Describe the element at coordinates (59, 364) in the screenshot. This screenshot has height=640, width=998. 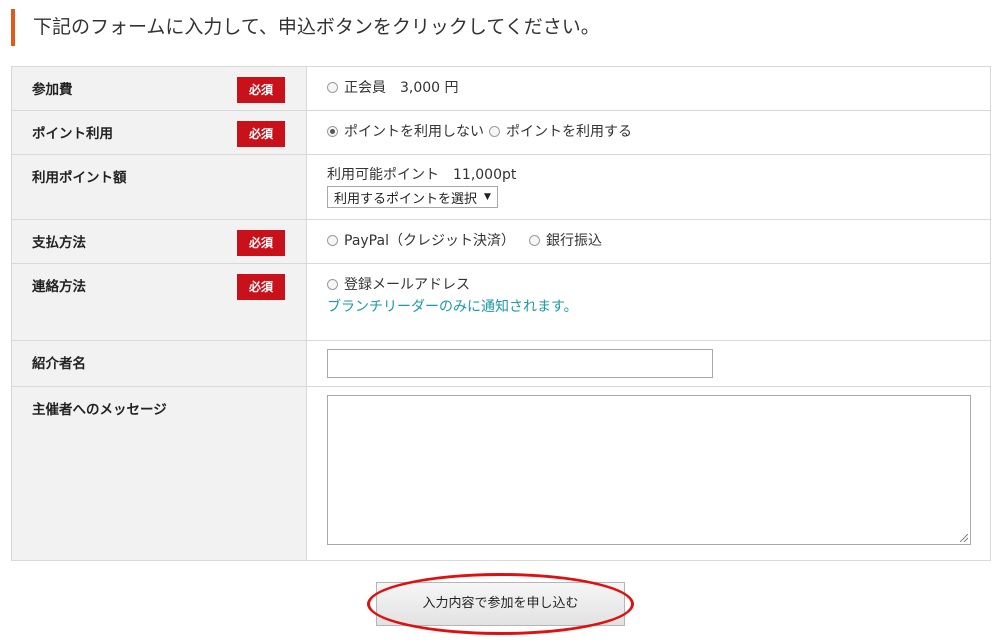
I see `field-label: 紹介者名` at that location.